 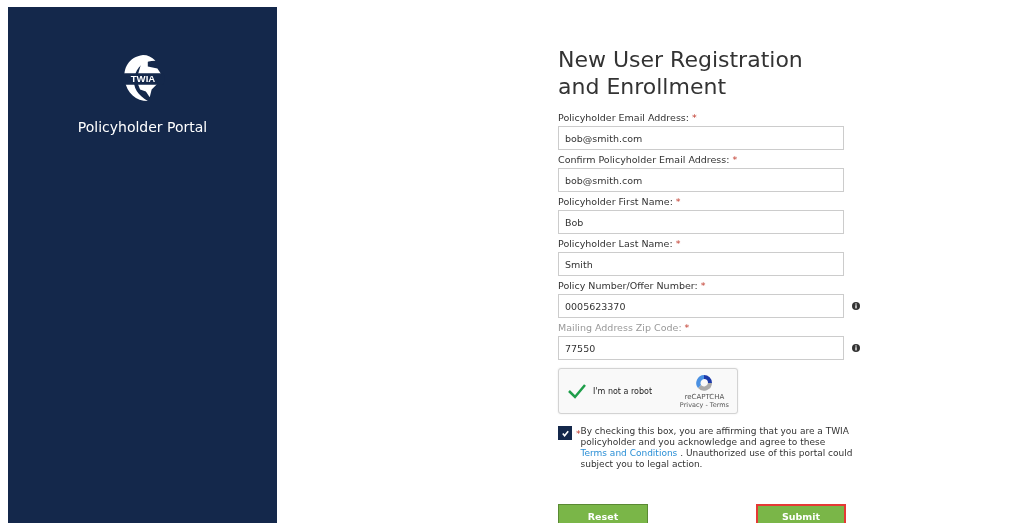 What do you see at coordinates (632, 285) in the screenshot?
I see `field-label: Policy Number/Offer Number: *` at bounding box center [632, 285].